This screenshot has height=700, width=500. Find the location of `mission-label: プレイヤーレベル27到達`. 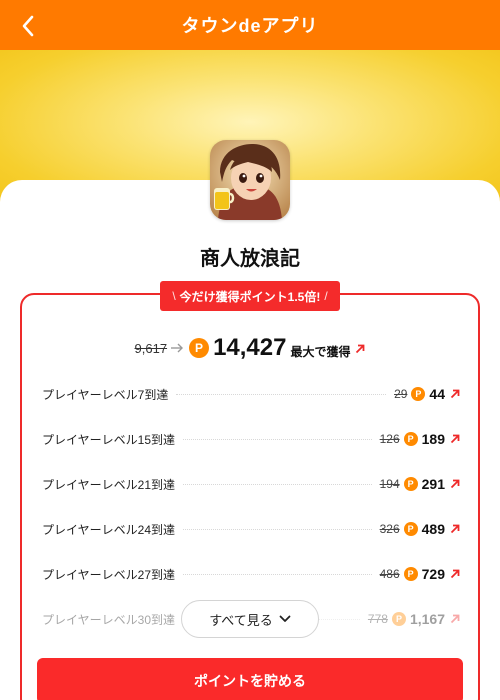

mission-label: プレイヤーレベル27到達 is located at coordinates (108, 574).